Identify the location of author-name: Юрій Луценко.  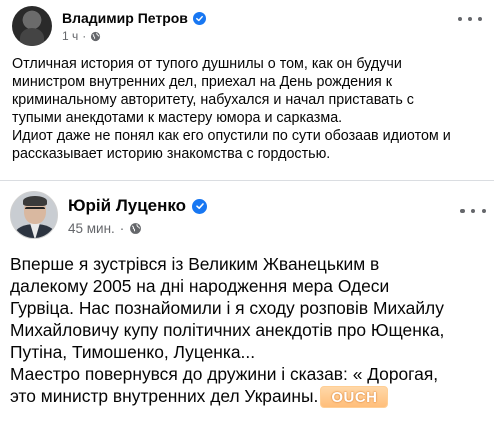
(127, 206).